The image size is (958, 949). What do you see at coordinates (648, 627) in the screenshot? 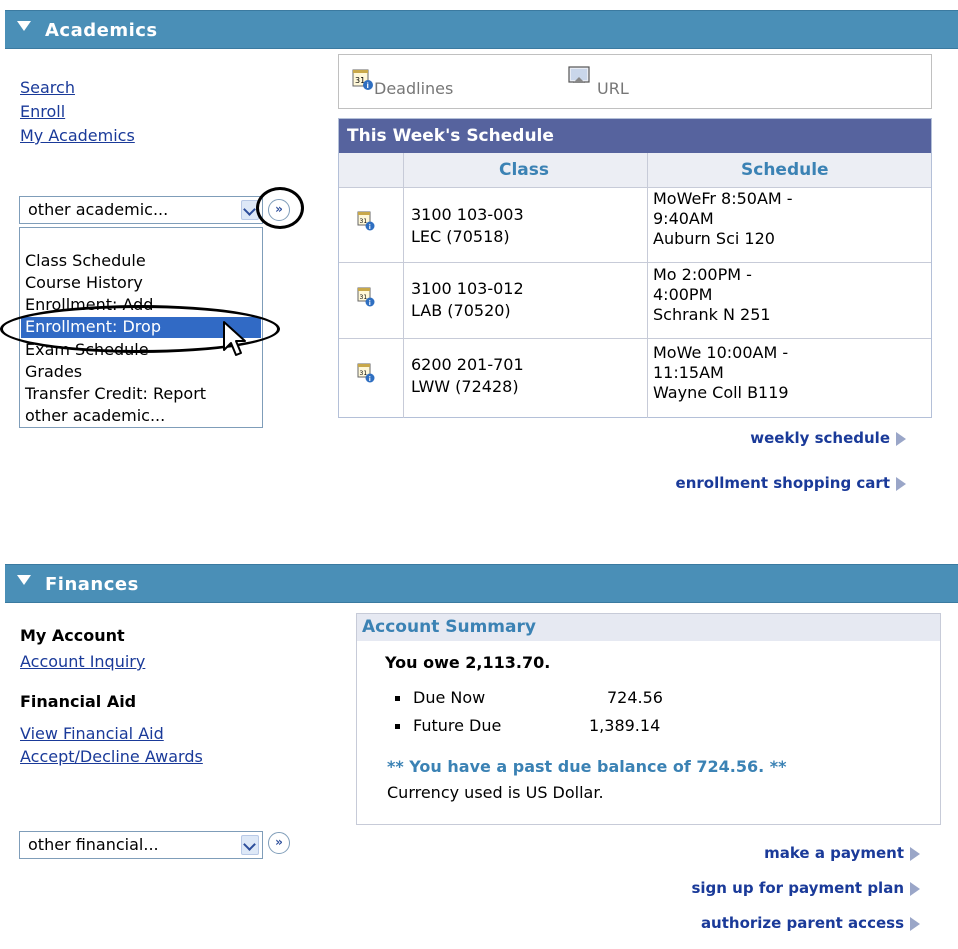
I see `account-summary-header: Account Summary` at bounding box center [648, 627].